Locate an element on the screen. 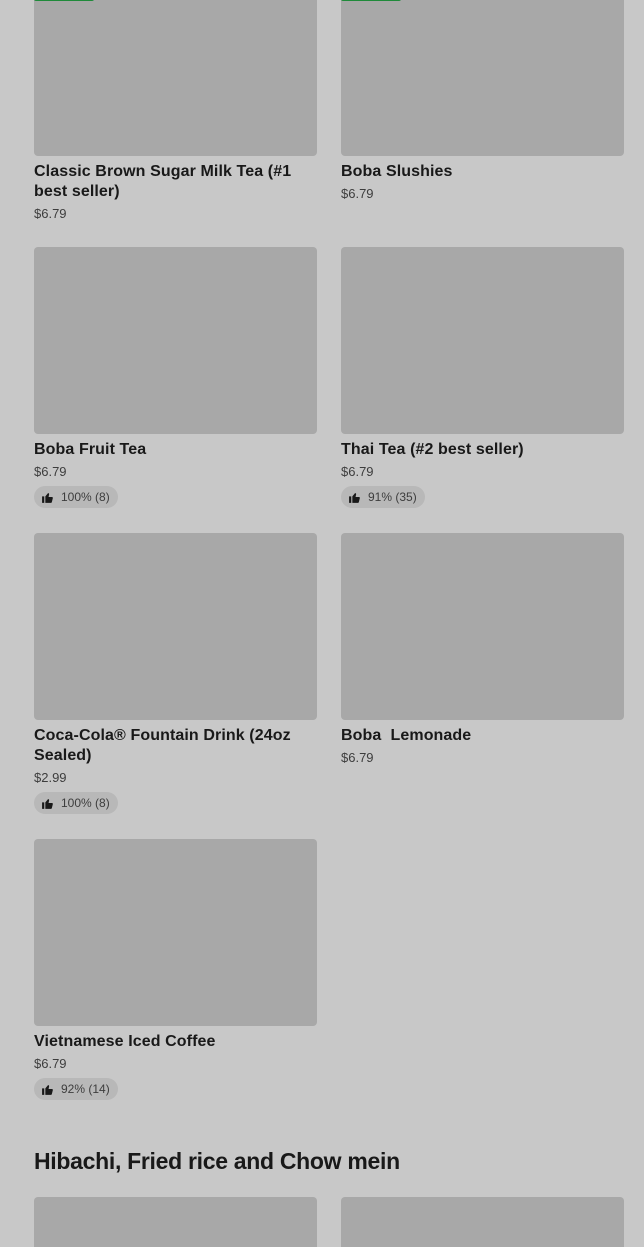  section-title: Hibachi, Fried rice and Chow mein is located at coordinates (217, 1161).